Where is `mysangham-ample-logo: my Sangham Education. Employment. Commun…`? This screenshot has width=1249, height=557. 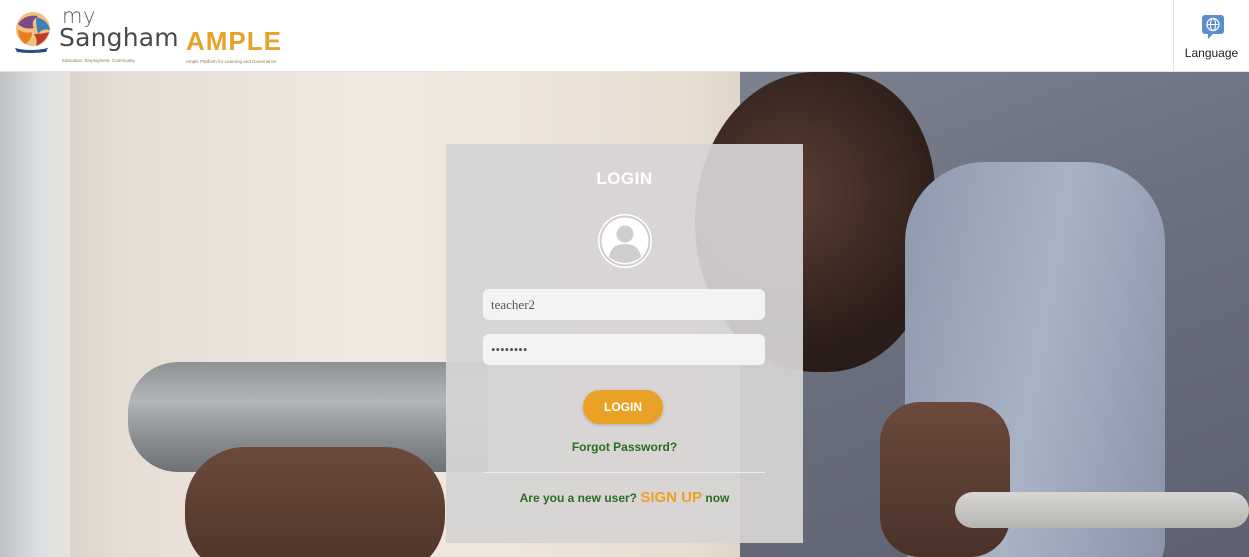
mysangham-ample-logo: my Sangham Education. Employment. Commun… is located at coordinates (175, 36).